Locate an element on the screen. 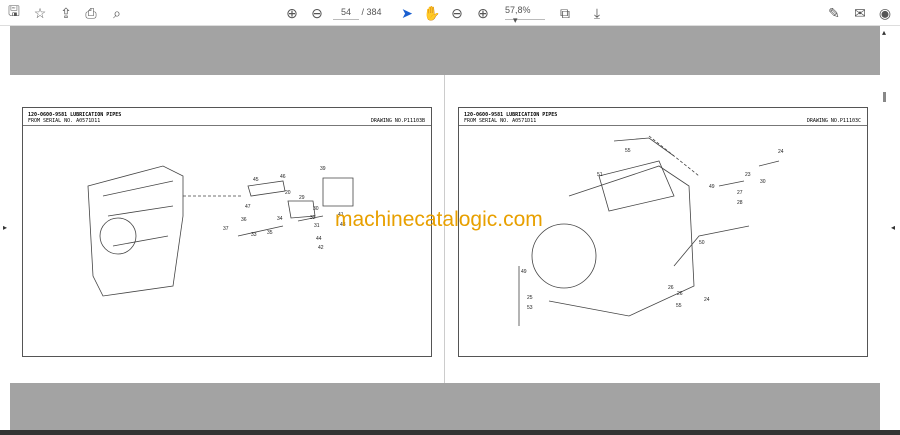 This screenshot has height=435, width=900. part-label: 34 is located at coordinates (280, 219).